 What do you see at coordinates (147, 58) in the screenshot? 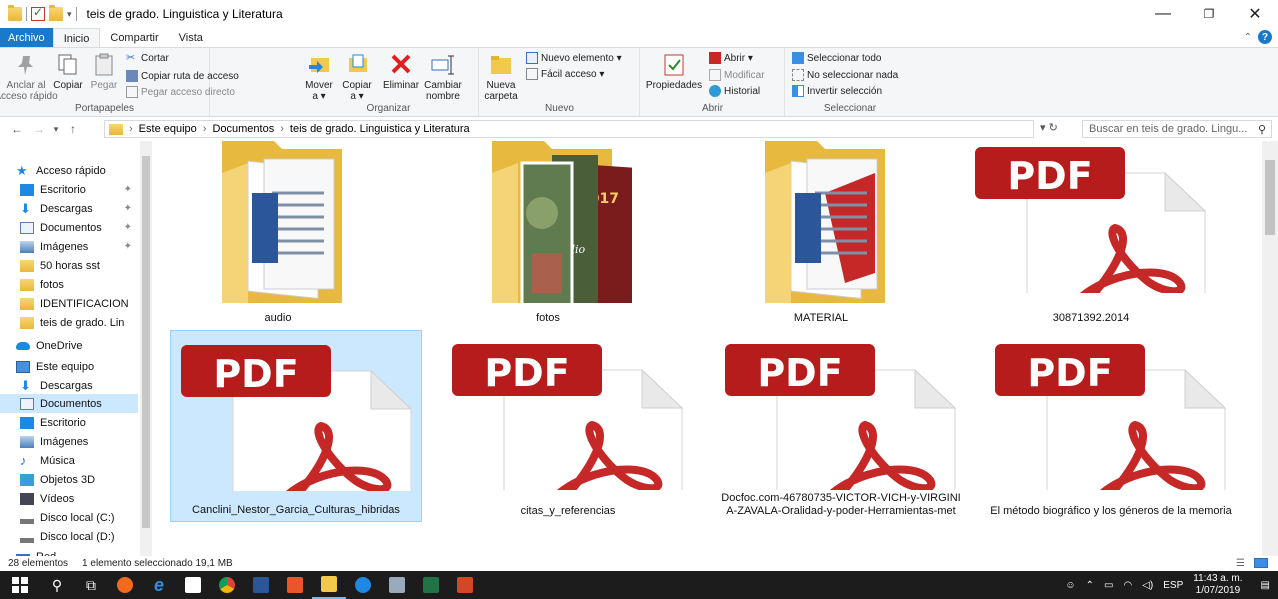
I see `cut-button: ✂ Cortar` at bounding box center [147, 58].